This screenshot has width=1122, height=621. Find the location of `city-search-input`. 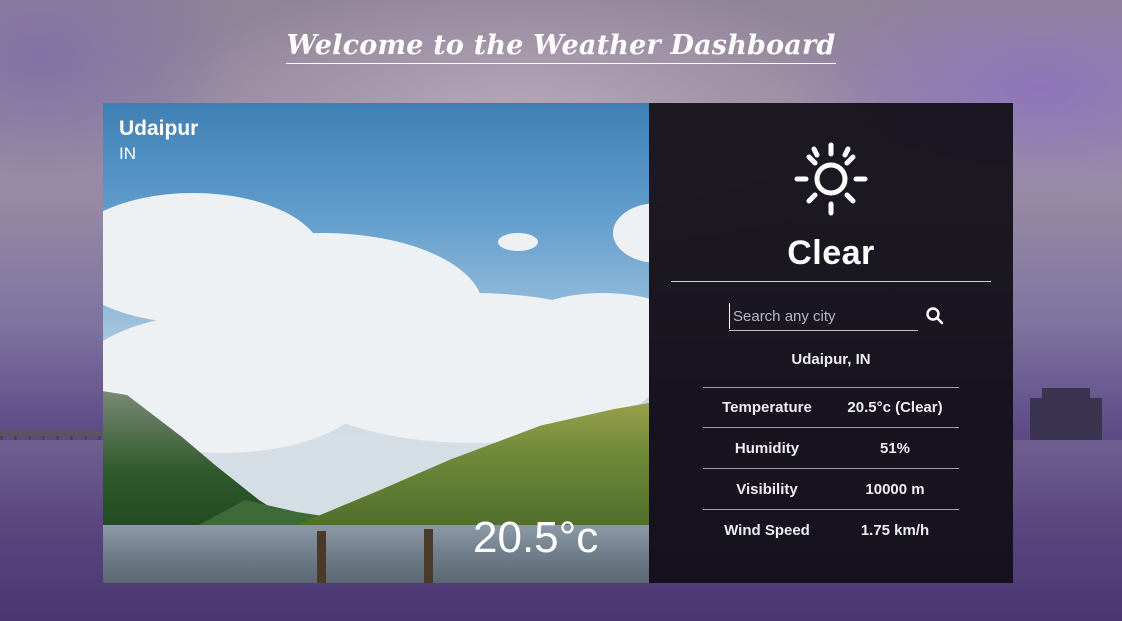

city-search-input is located at coordinates (823, 316).